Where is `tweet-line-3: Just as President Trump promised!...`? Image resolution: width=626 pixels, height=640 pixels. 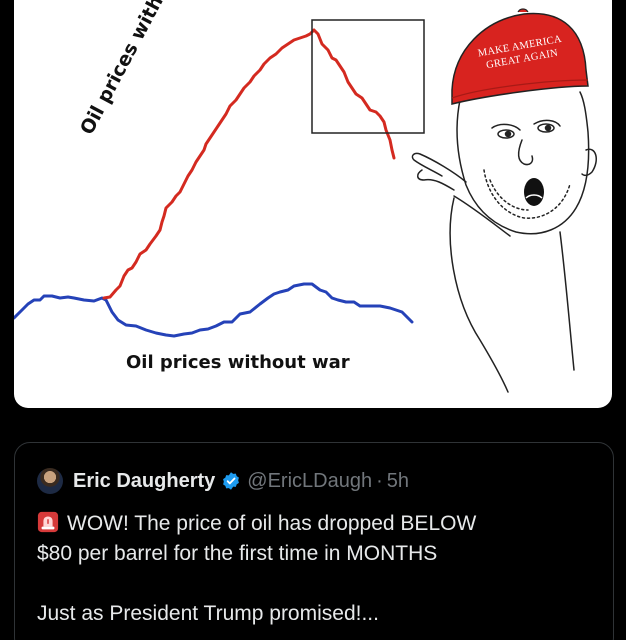
tweet-line-3: Just as President Trump promised!... is located at coordinates (208, 613).